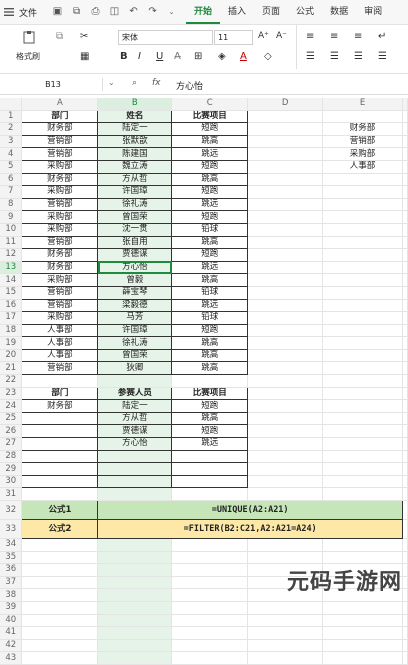 Image resolution: width=408 pixels, height=665 pixels. What do you see at coordinates (60, 255) in the screenshot?
I see `cell-dept: 财务部` at bounding box center [60, 255].